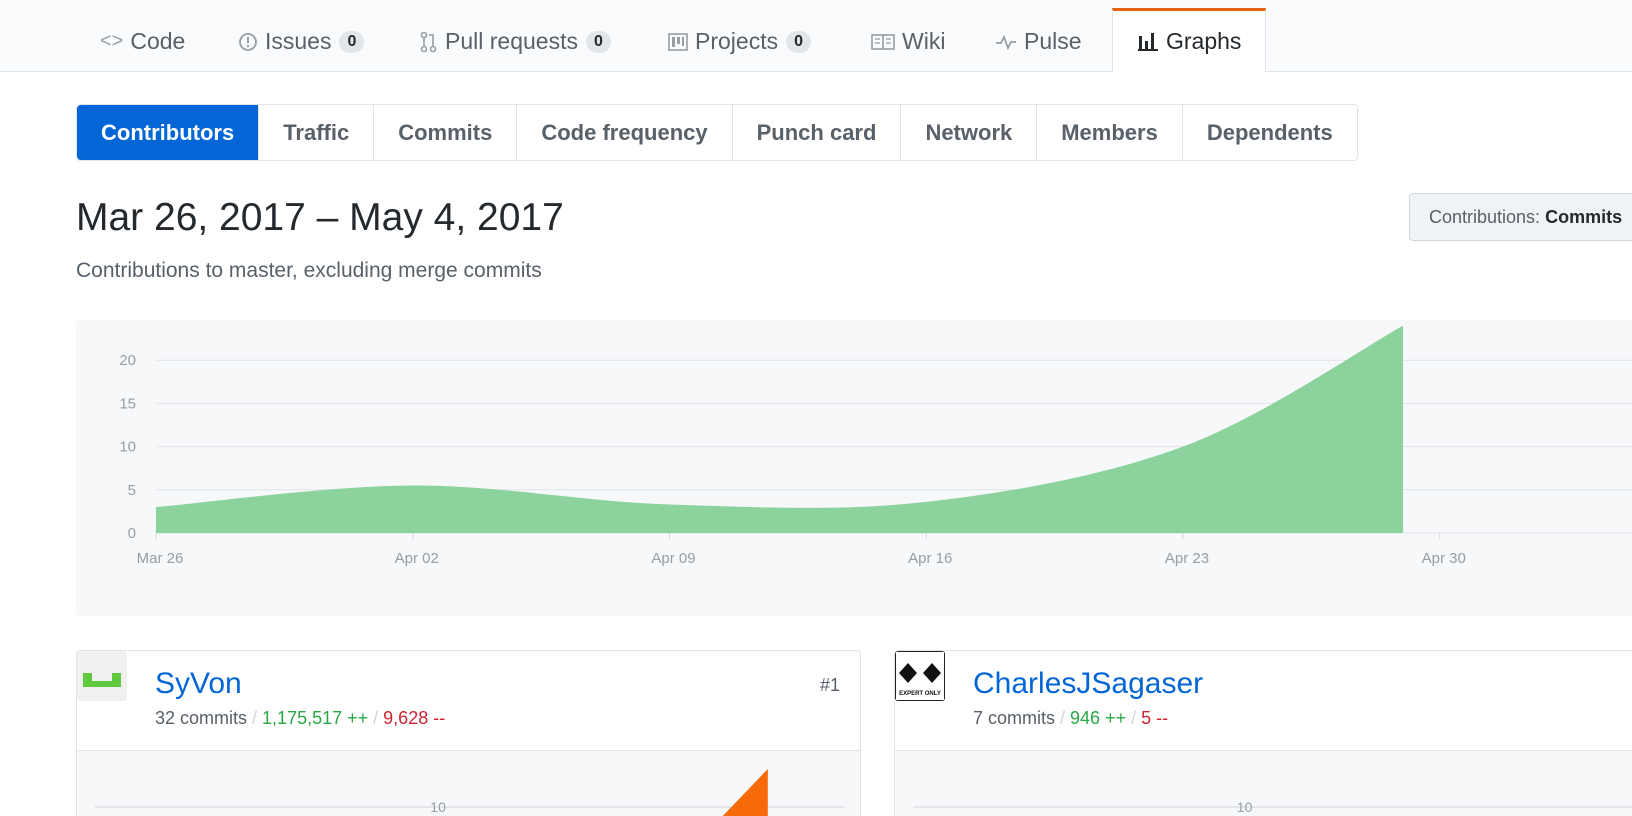  I want to click on avatar, so click(102, 676).